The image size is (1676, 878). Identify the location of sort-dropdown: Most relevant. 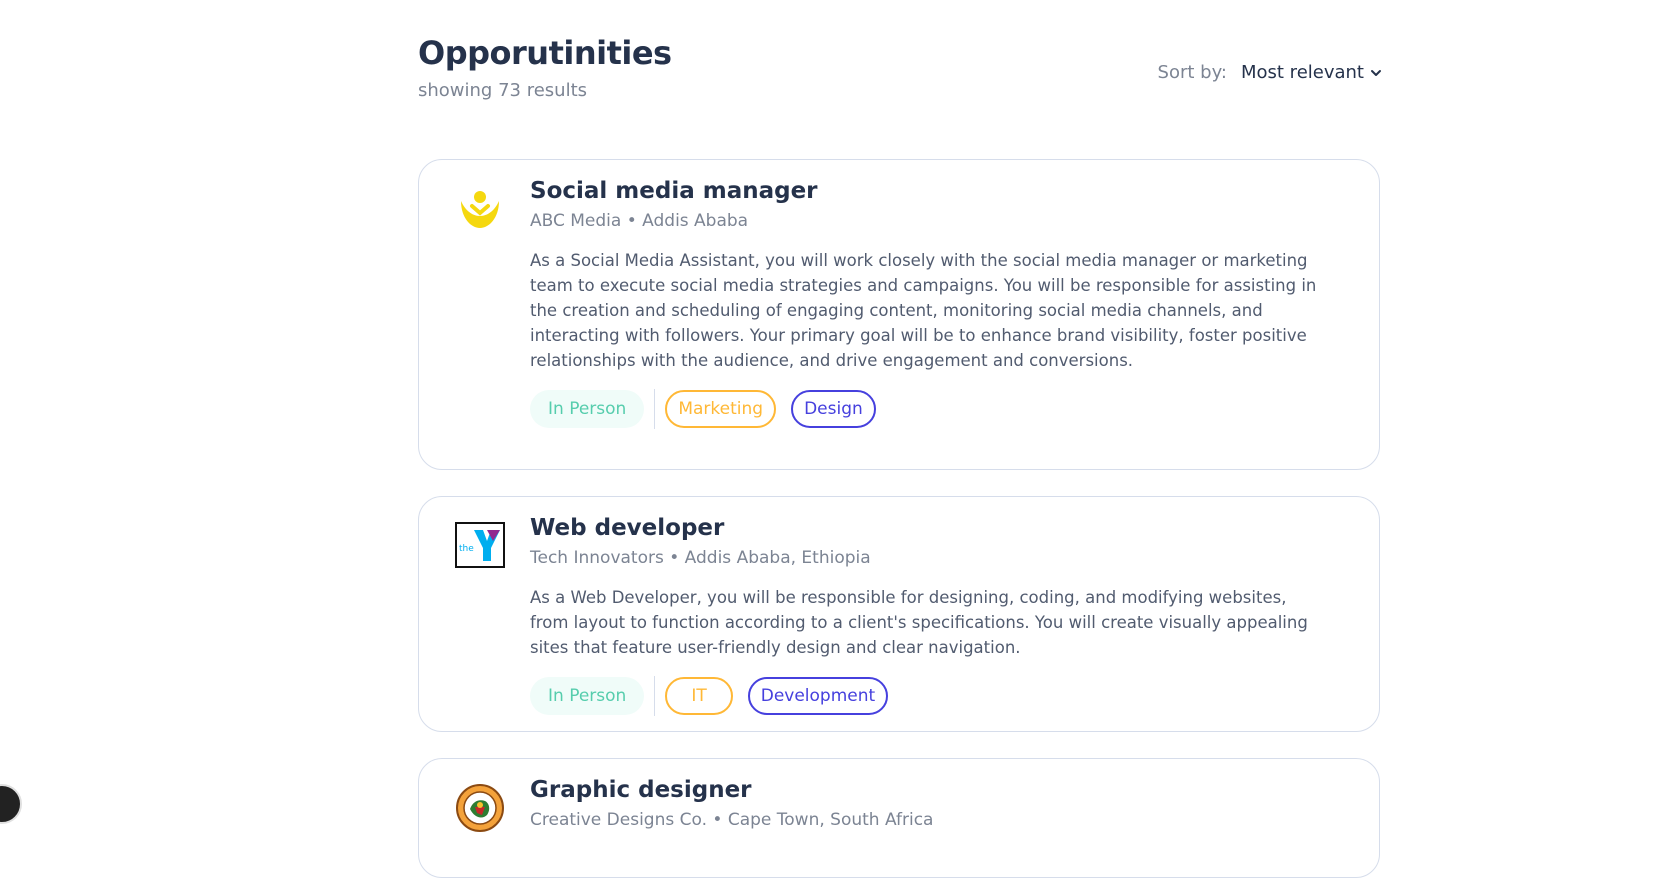
(1311, 72).